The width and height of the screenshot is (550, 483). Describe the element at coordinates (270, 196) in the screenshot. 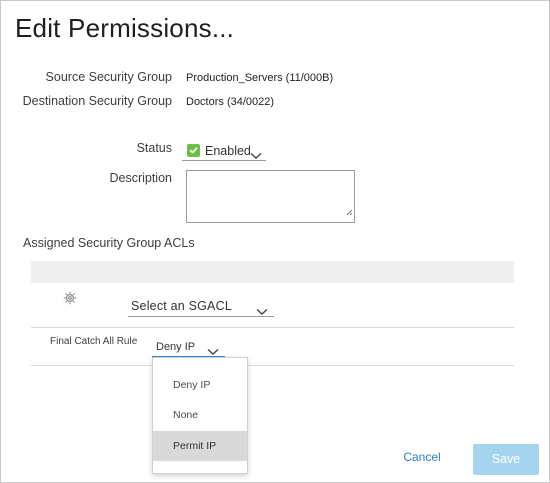

I see `description-textarea` at that location.